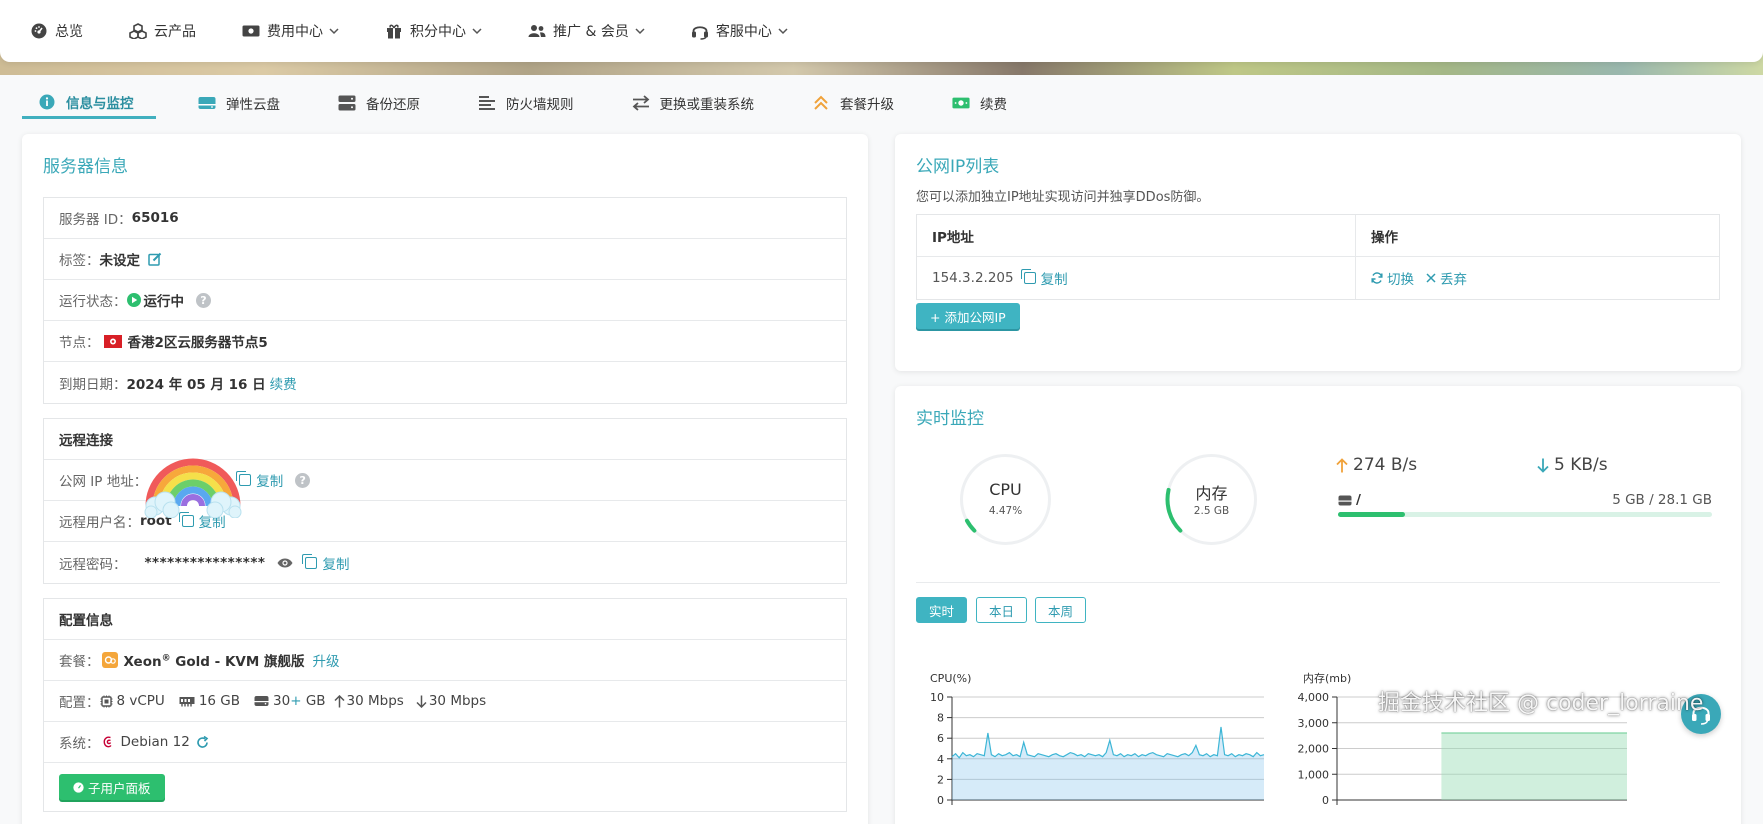 The width and height of the screenshot is (1763, 824). I want to click on config-title-row: 配置信息, so click(445, 619).